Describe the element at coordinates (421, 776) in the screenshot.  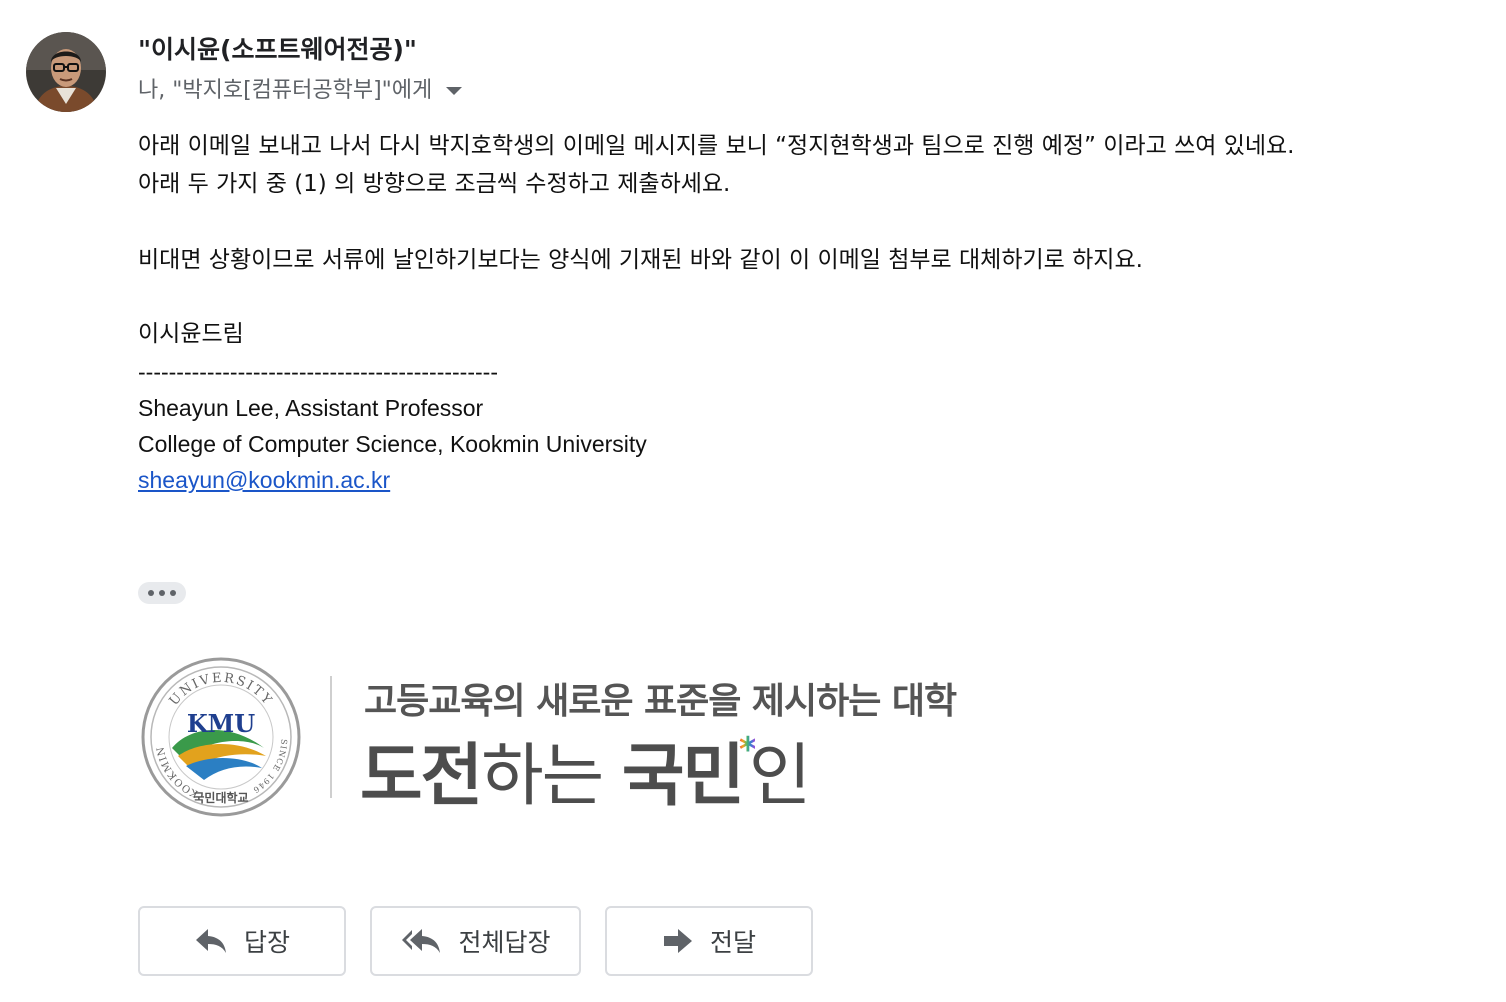
I see `slogan-part-1: 도전` at that location.